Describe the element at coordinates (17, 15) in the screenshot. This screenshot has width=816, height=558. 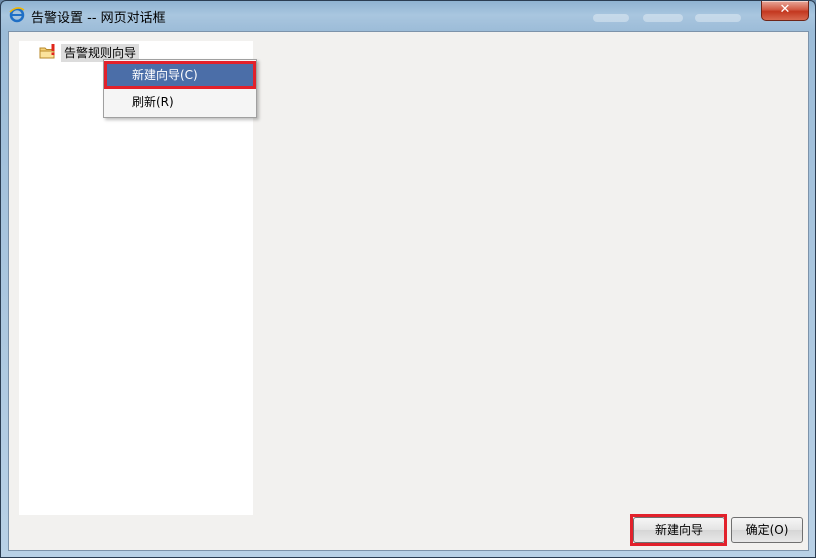
I see `ie-icon` at that location.